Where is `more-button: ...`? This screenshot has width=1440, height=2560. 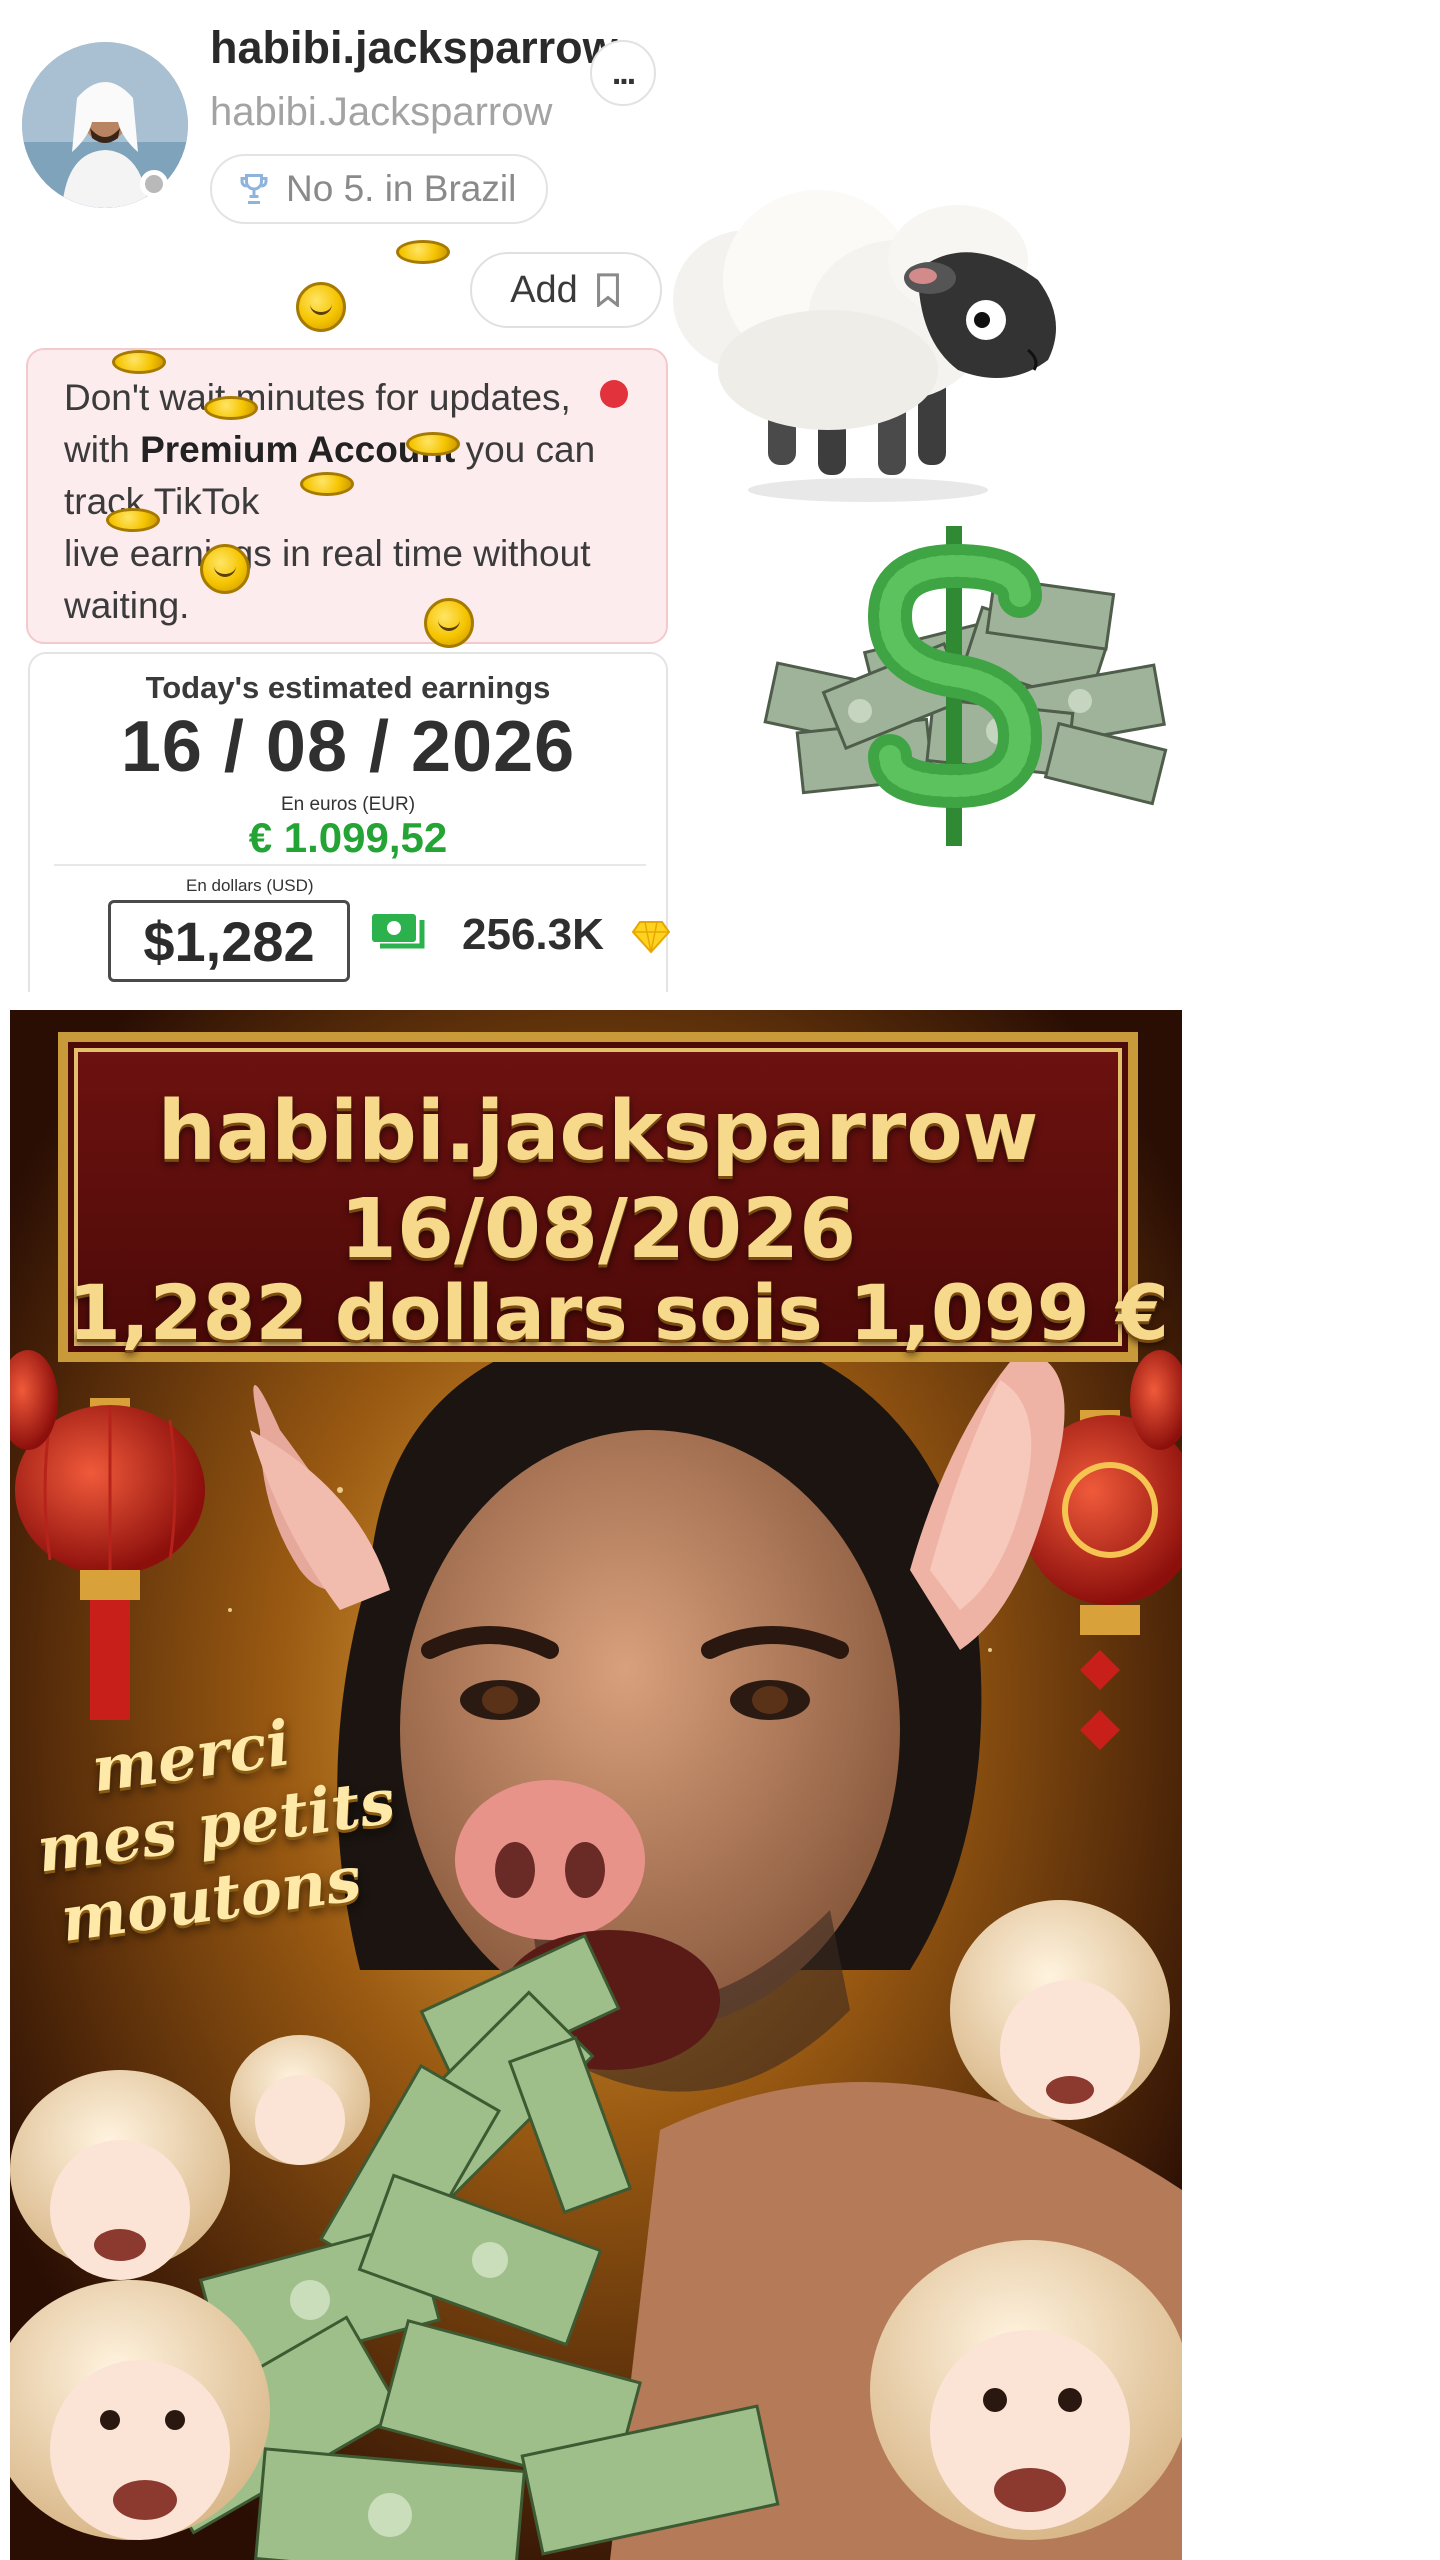
more-button: ... is located at coordinates (623, 73).